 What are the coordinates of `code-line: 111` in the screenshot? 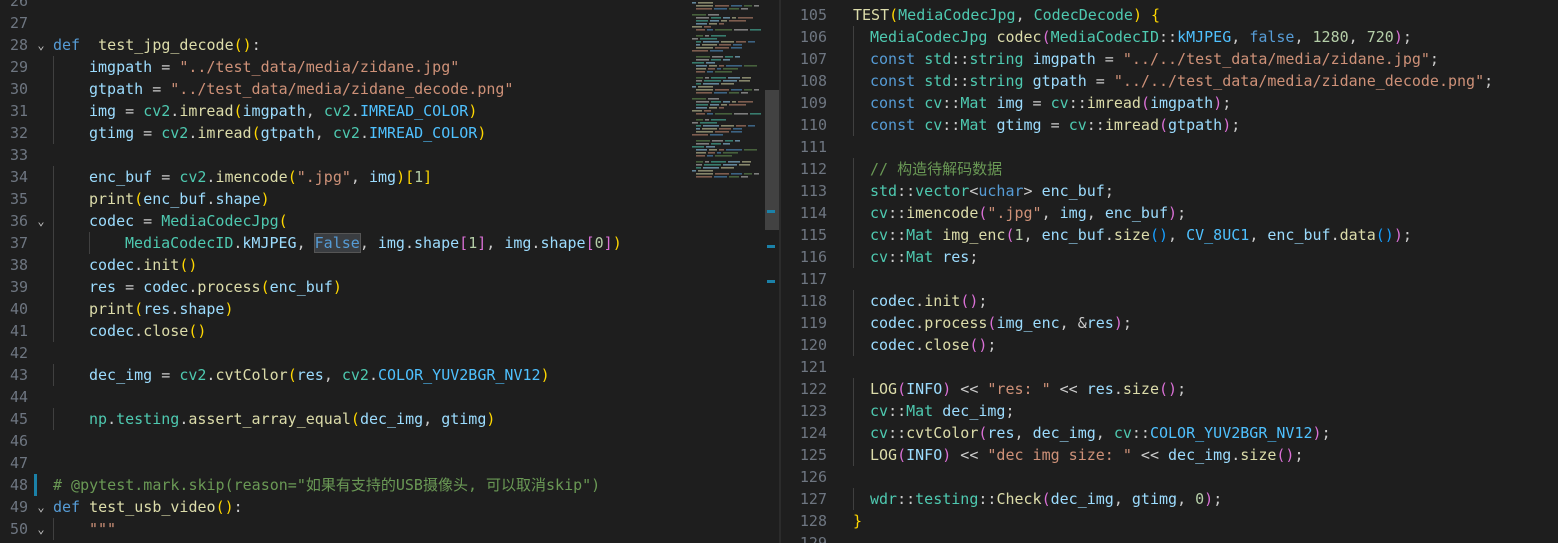 It's located at (1169, 147).